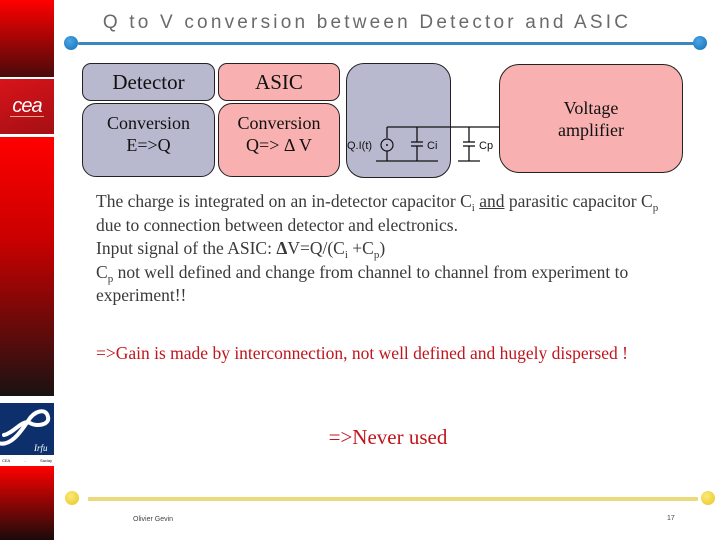 Image resolution: width=720 pixels, height=540 pixels. I want to click on source-label: Q.I(t), so click(359, 146).